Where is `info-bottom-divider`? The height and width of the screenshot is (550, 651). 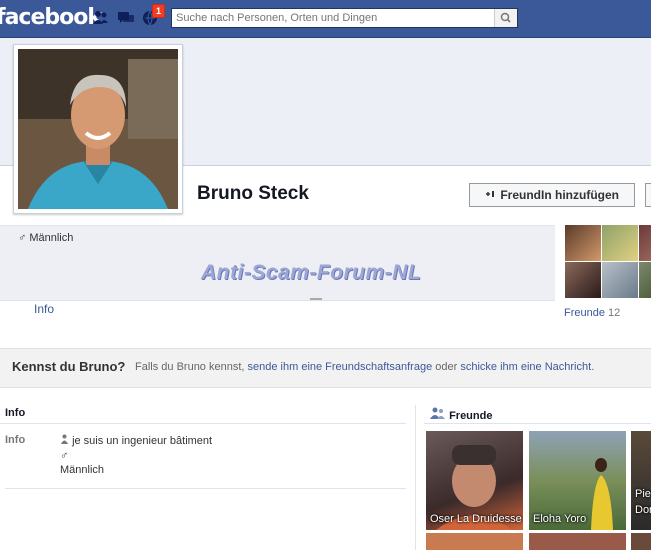 info-bottom-divider is located at coordinates (205, 488).